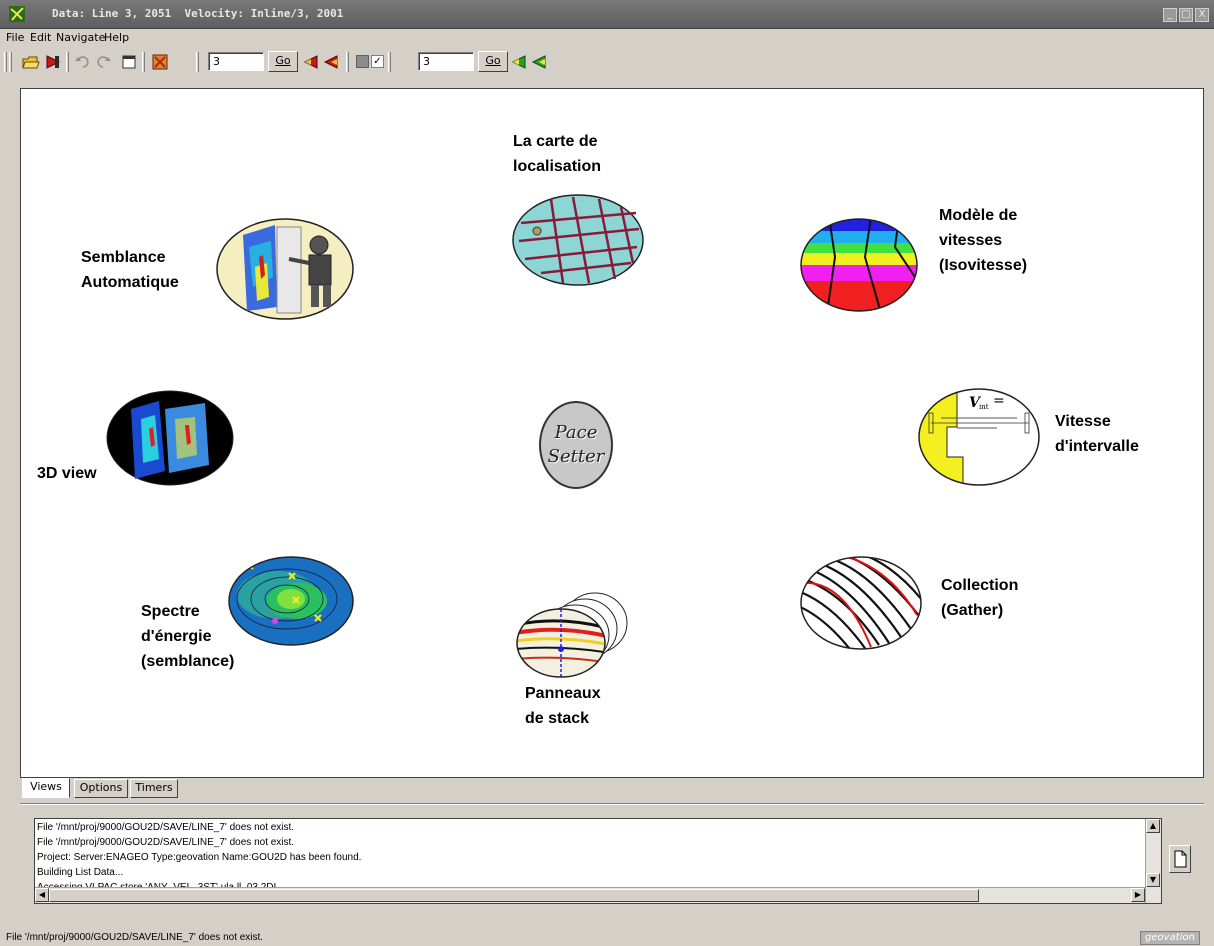 Image resolution: width=1214 pixels, height=946 pixels. What do you see at coordinates (83, 62) in the screenshot?
I see `undo-icon` at bounding box center [83, 62].